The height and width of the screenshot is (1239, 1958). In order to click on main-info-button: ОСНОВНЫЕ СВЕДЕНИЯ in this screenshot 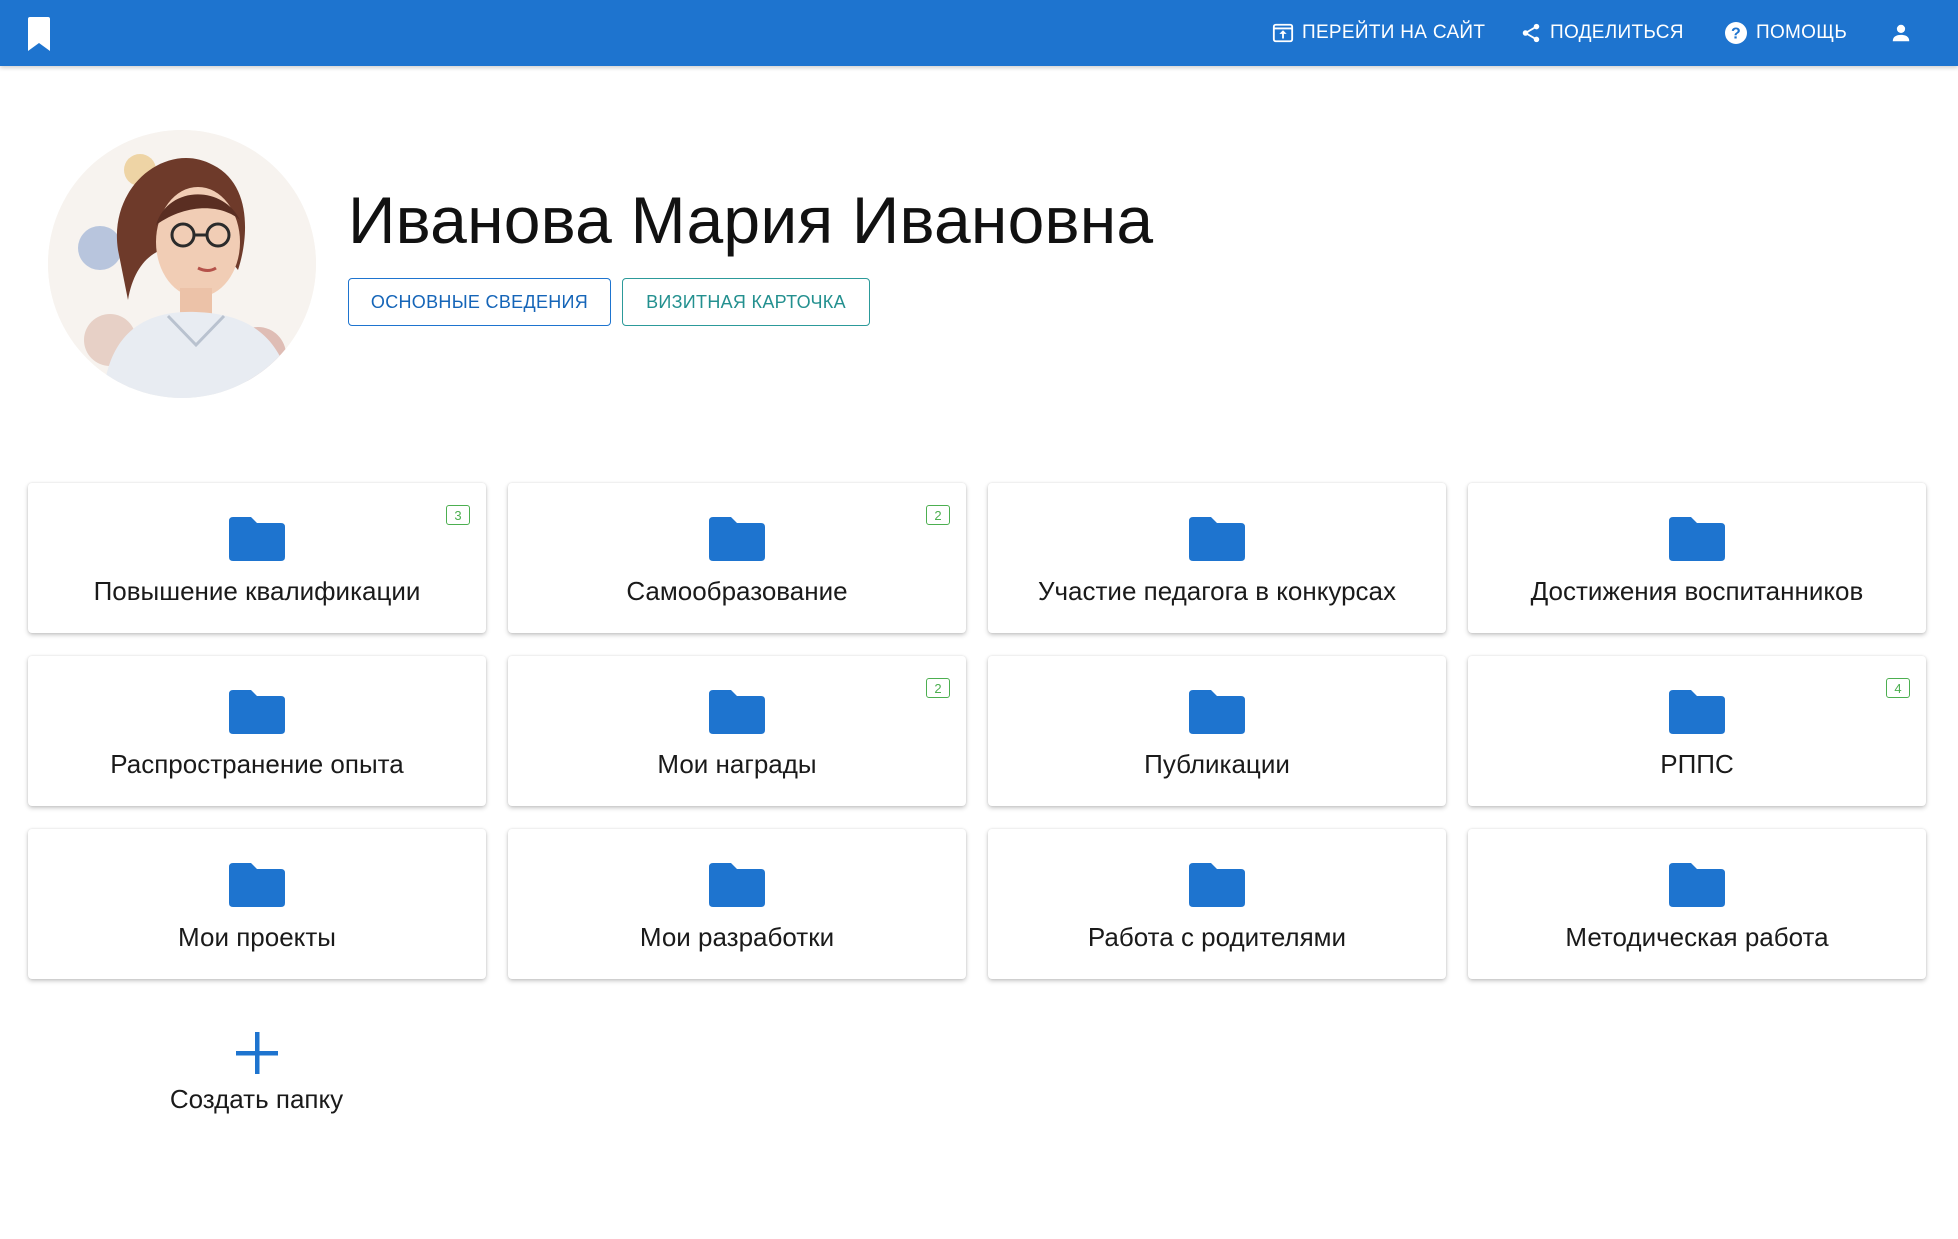, I will do `click(479, 302)`.